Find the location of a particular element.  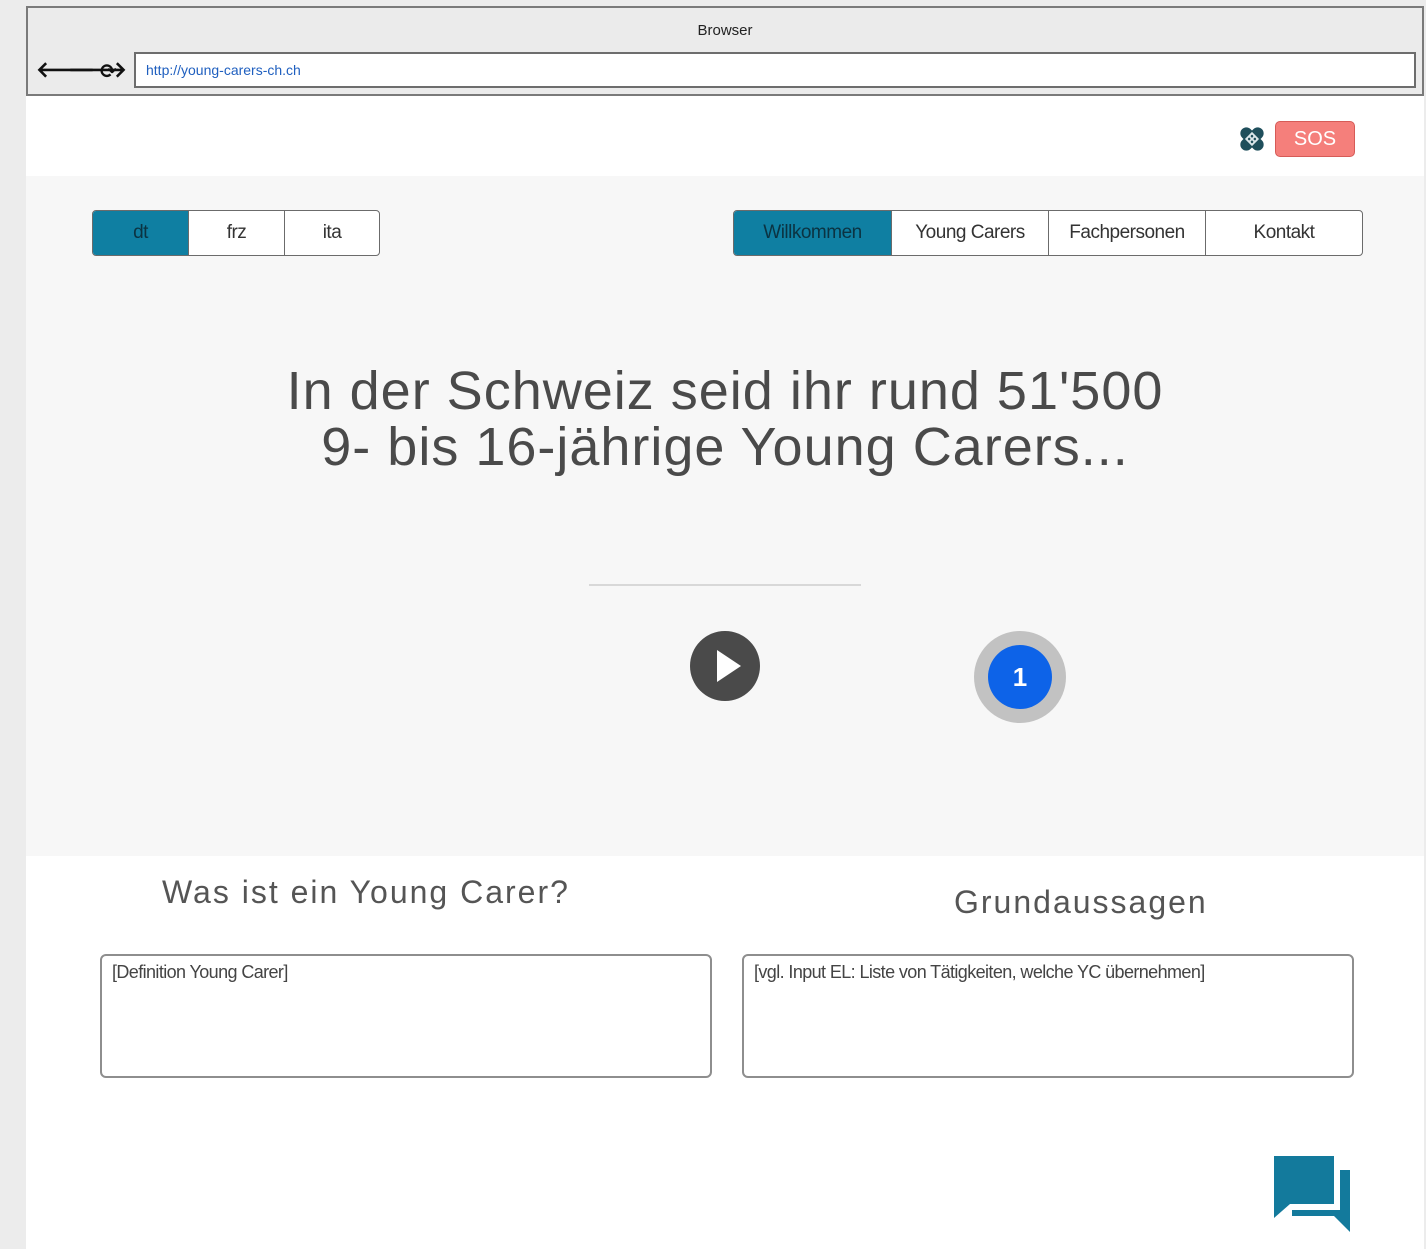

slide-indicator: 1 is located at coordinates (1020, 677).